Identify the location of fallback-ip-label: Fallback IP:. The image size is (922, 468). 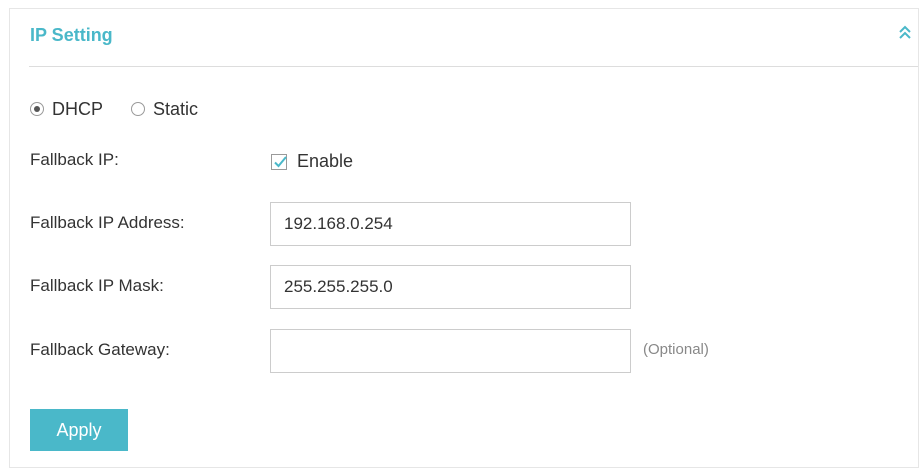
(74, 159).